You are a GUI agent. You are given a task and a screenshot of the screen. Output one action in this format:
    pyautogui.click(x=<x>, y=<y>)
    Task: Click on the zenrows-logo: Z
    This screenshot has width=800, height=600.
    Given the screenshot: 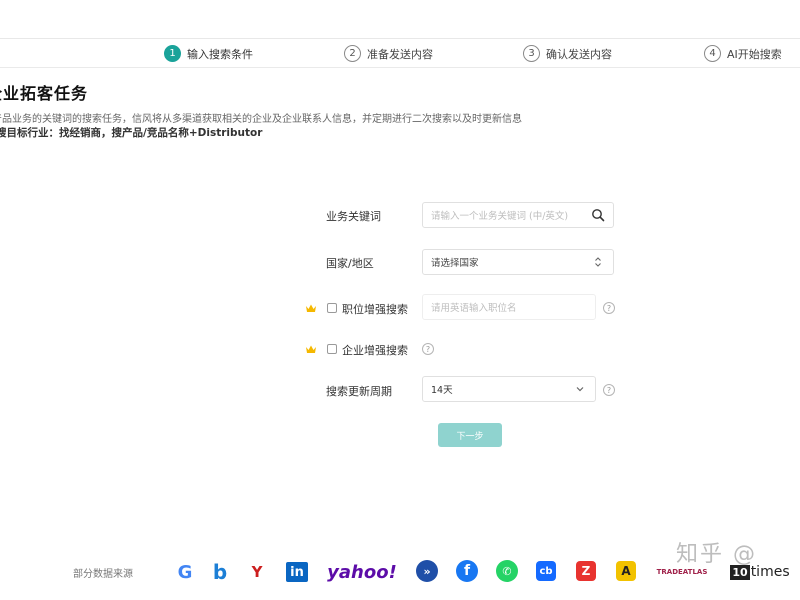 What is the action you would take?
    pyautogui.click(x=586, y=571)
    